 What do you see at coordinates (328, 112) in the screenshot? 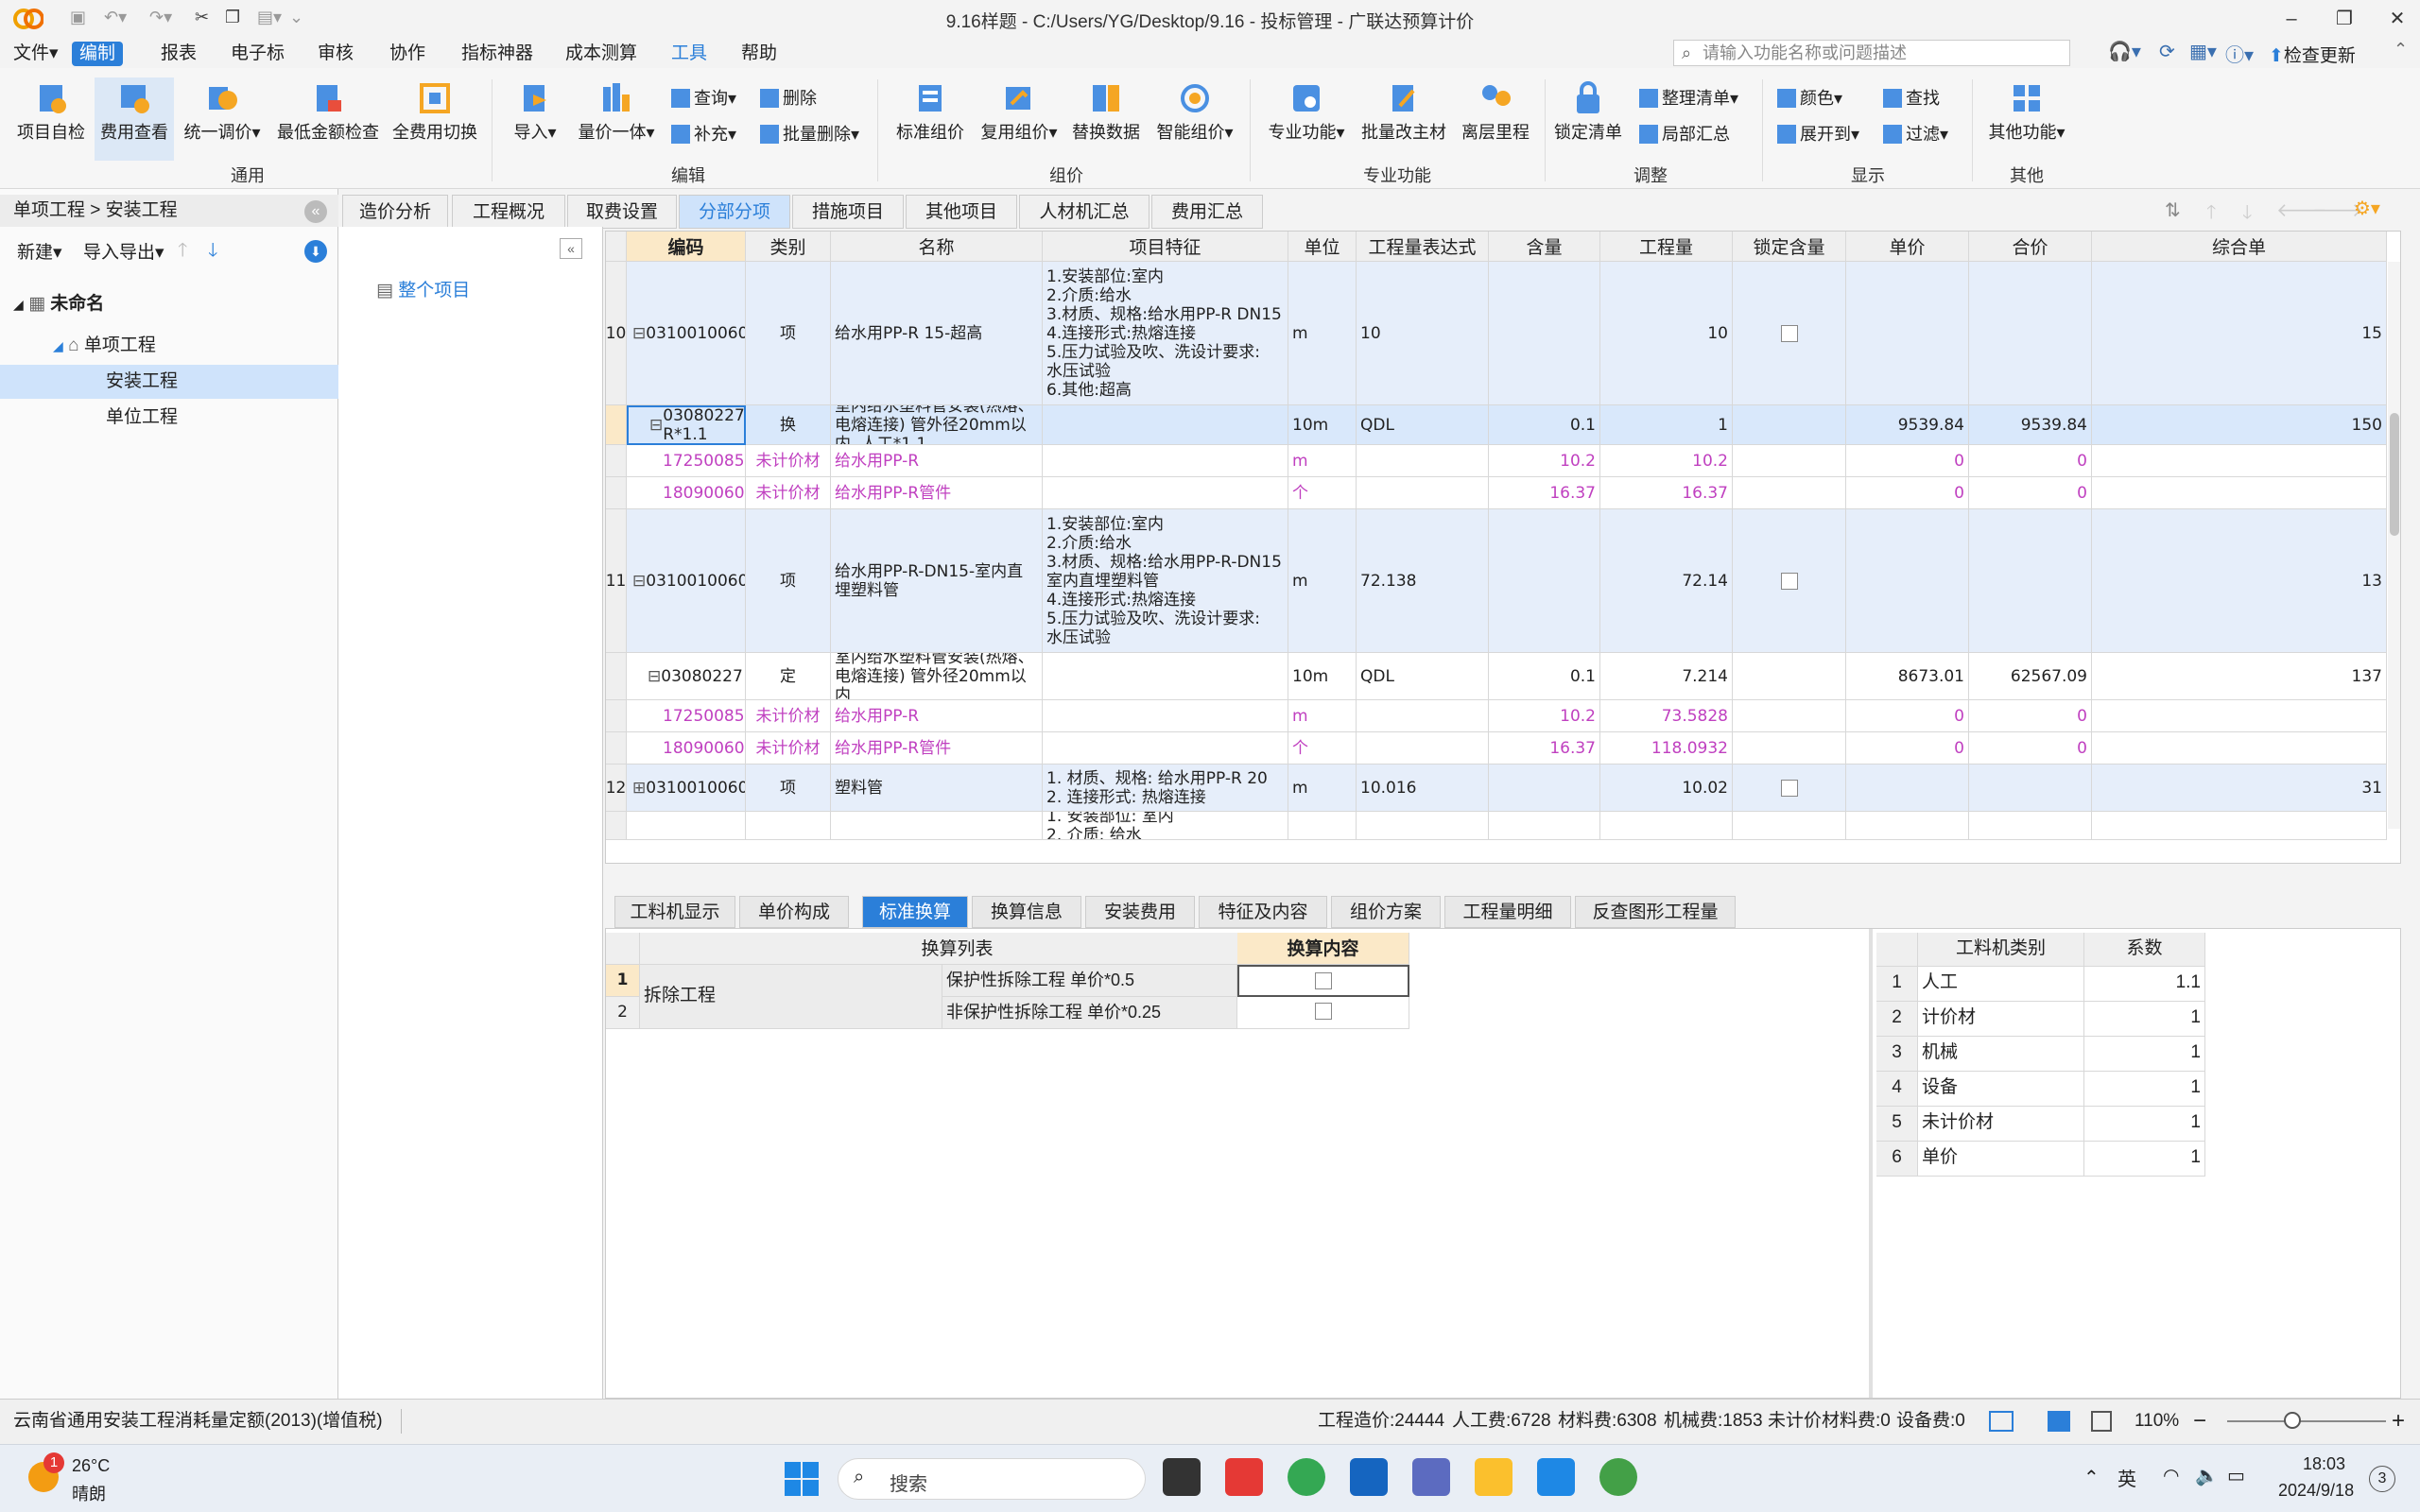
I see `min-amount-check-button: 最低金额检查` at bounding box center [328, 112].